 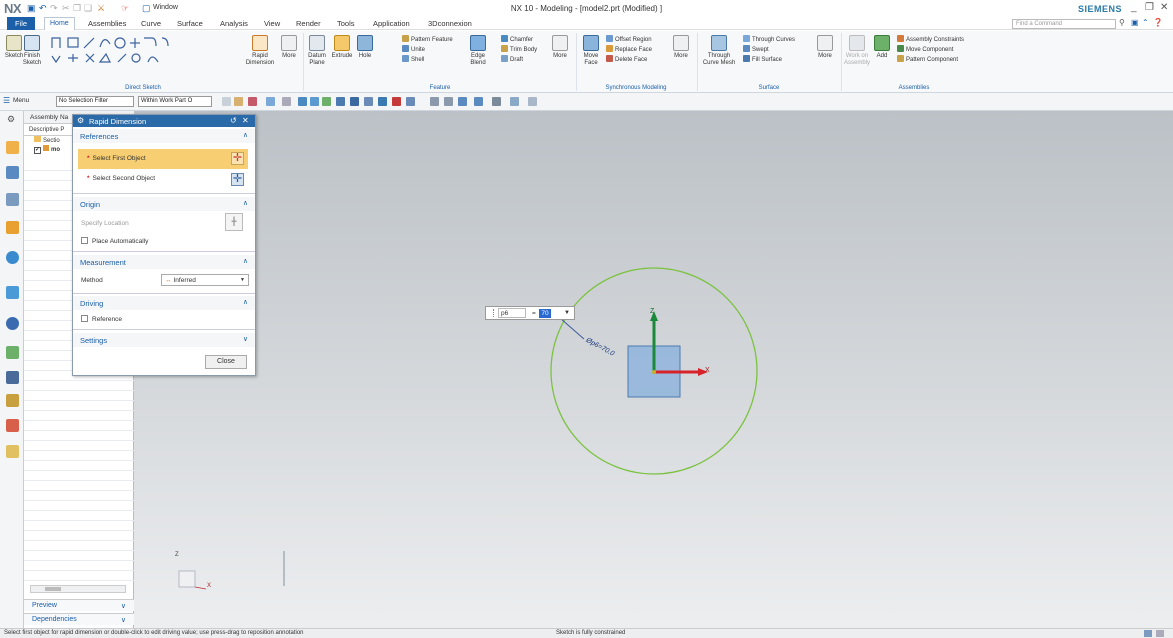 What do you see at coordinates (930, 39) in the screenshot?
I see `assembly-constraints-button: Assembly Constraints` at bounding box center [930, 39].